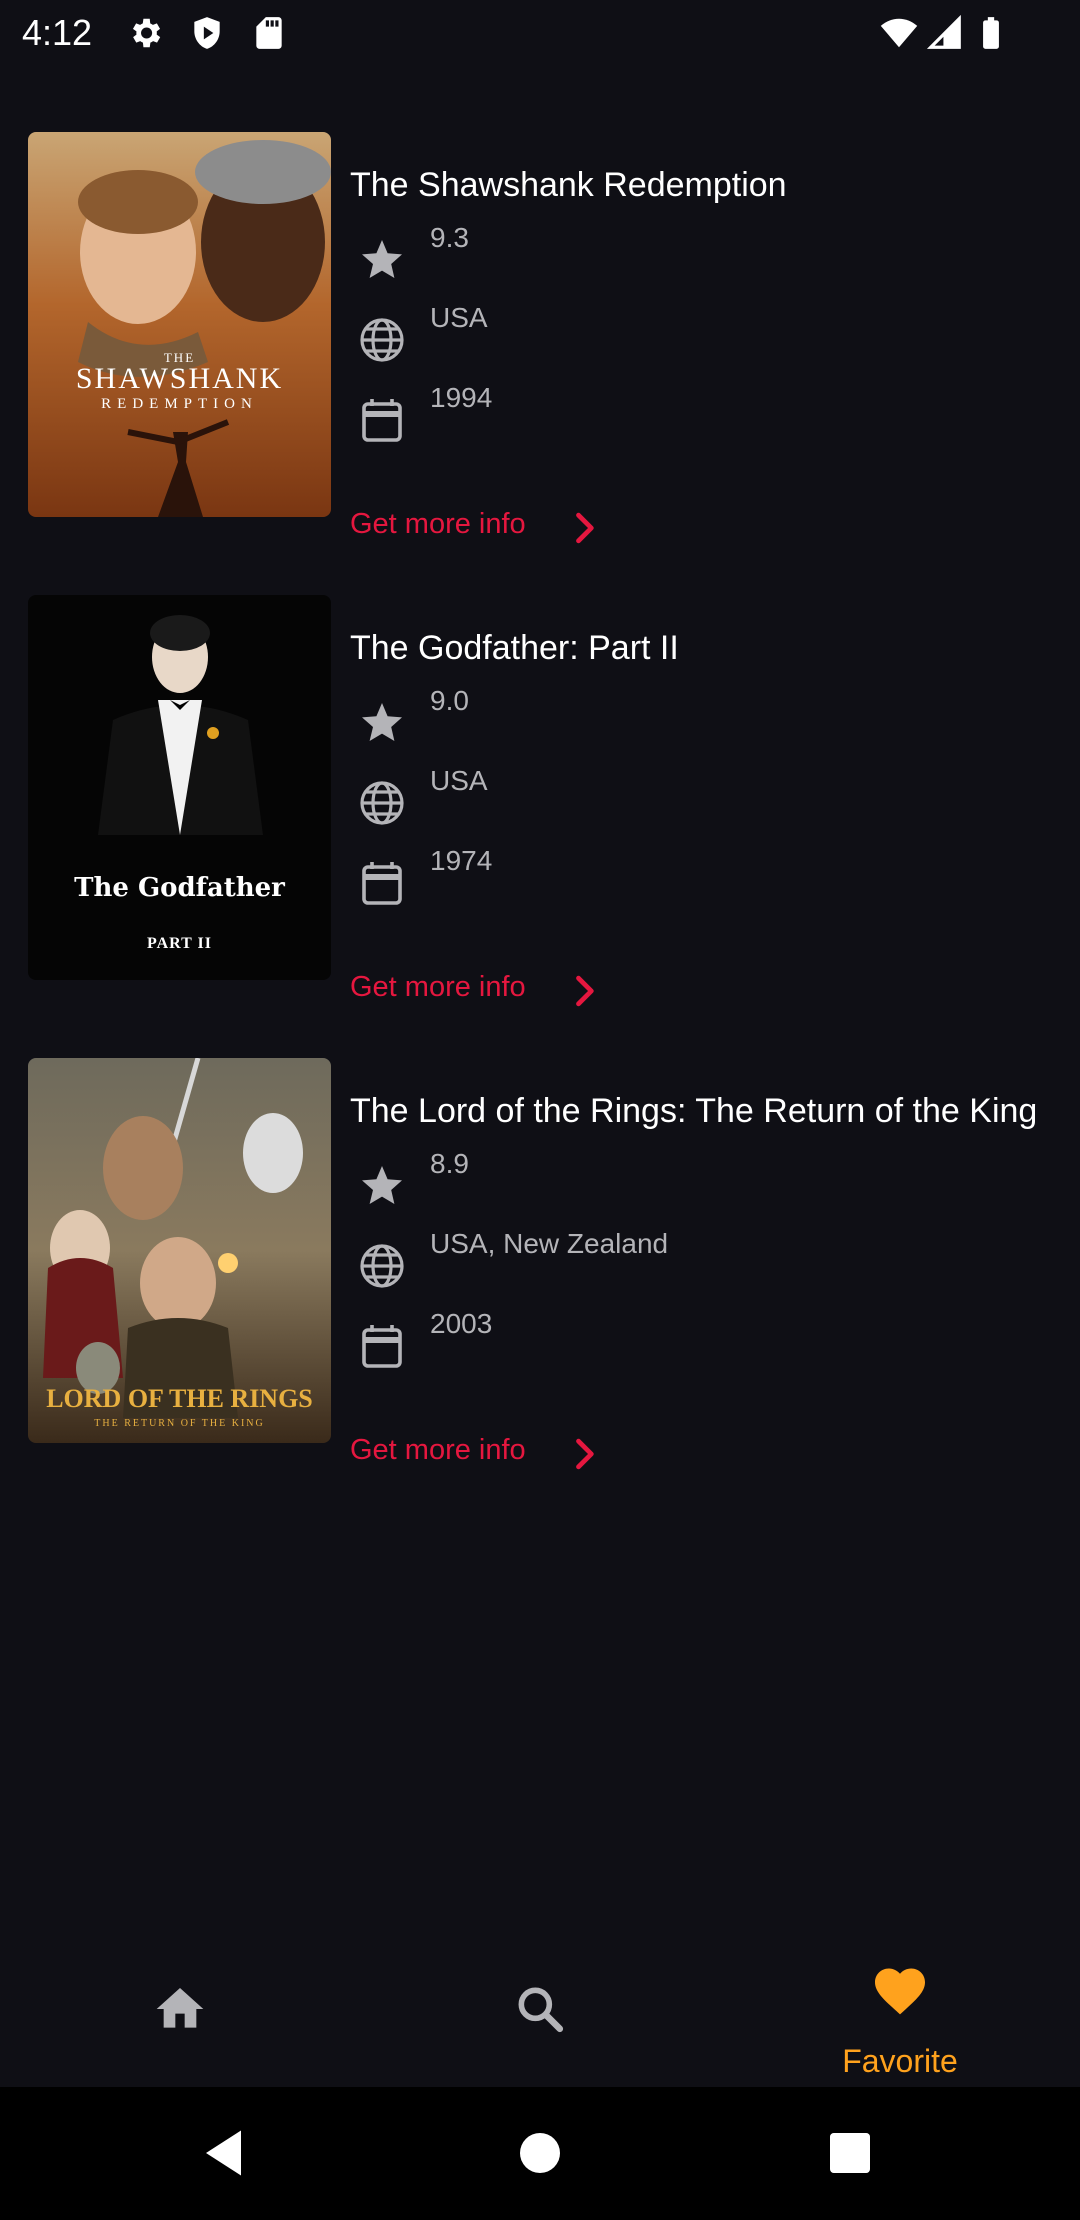 The height and width of the screenshot is (2220, 1080). I want to click on movie-title: The Godfather: Part II, so click(514, 648).